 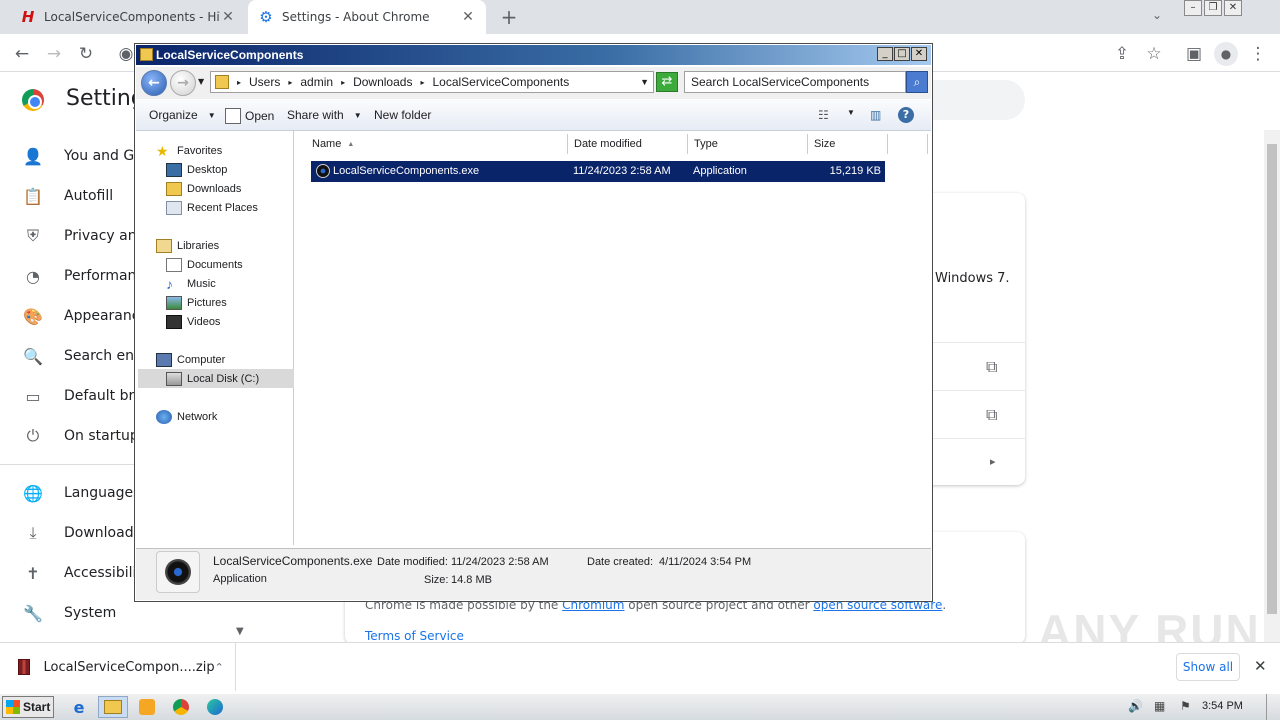 I want to click on breadcrumb-item: Users, so click(x=264, y=82).